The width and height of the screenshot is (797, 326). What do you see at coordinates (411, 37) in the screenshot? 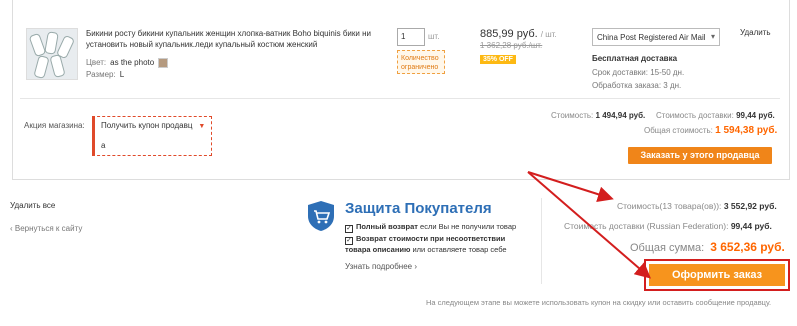
I see `quantity-input: 1` at bounding box center [411, 37].